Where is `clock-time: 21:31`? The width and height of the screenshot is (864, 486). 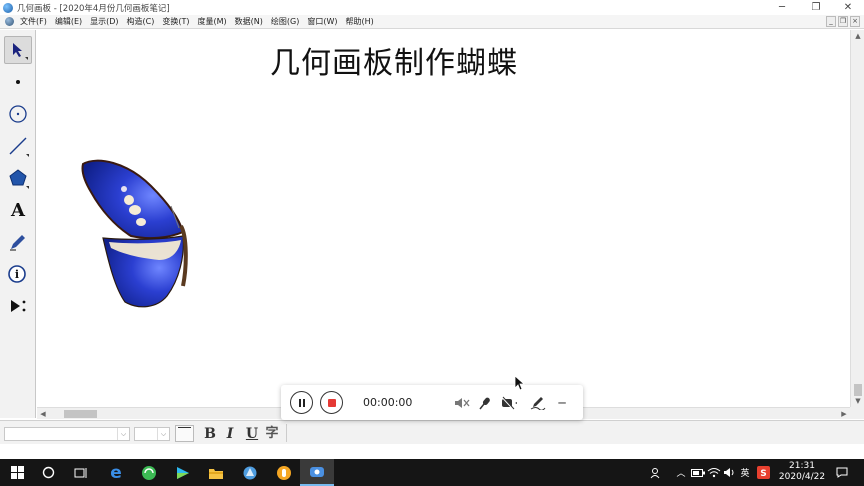 clock-time: 21:31 is located at coordinates (802, 466).